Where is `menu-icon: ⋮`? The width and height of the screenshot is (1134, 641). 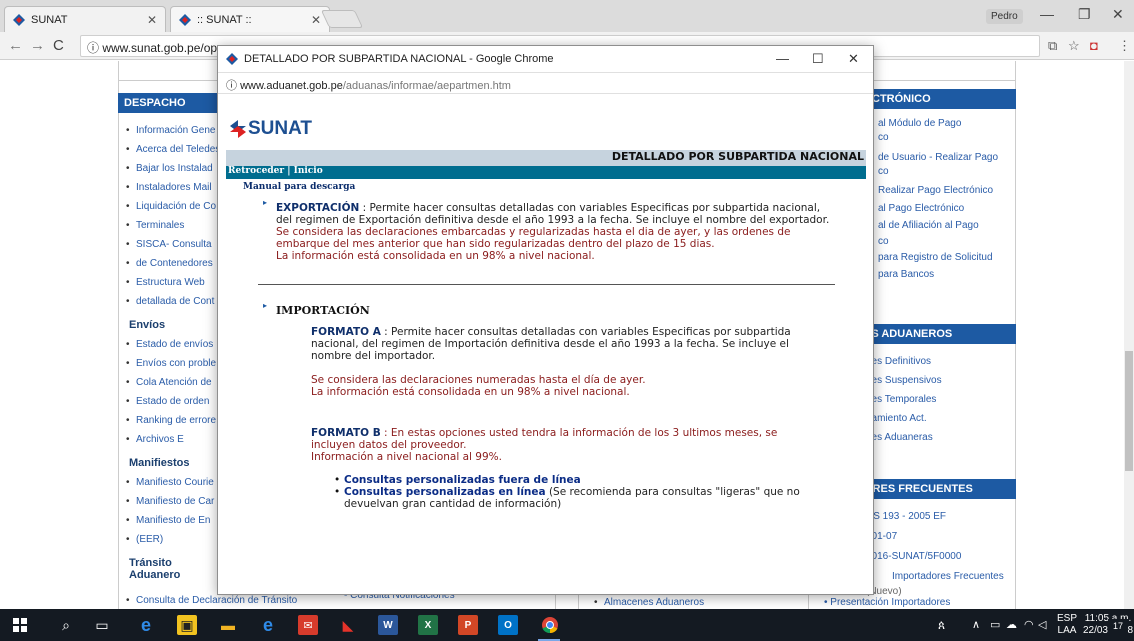 menu-icon: ⋮ is located at coordinates (1124, 46).